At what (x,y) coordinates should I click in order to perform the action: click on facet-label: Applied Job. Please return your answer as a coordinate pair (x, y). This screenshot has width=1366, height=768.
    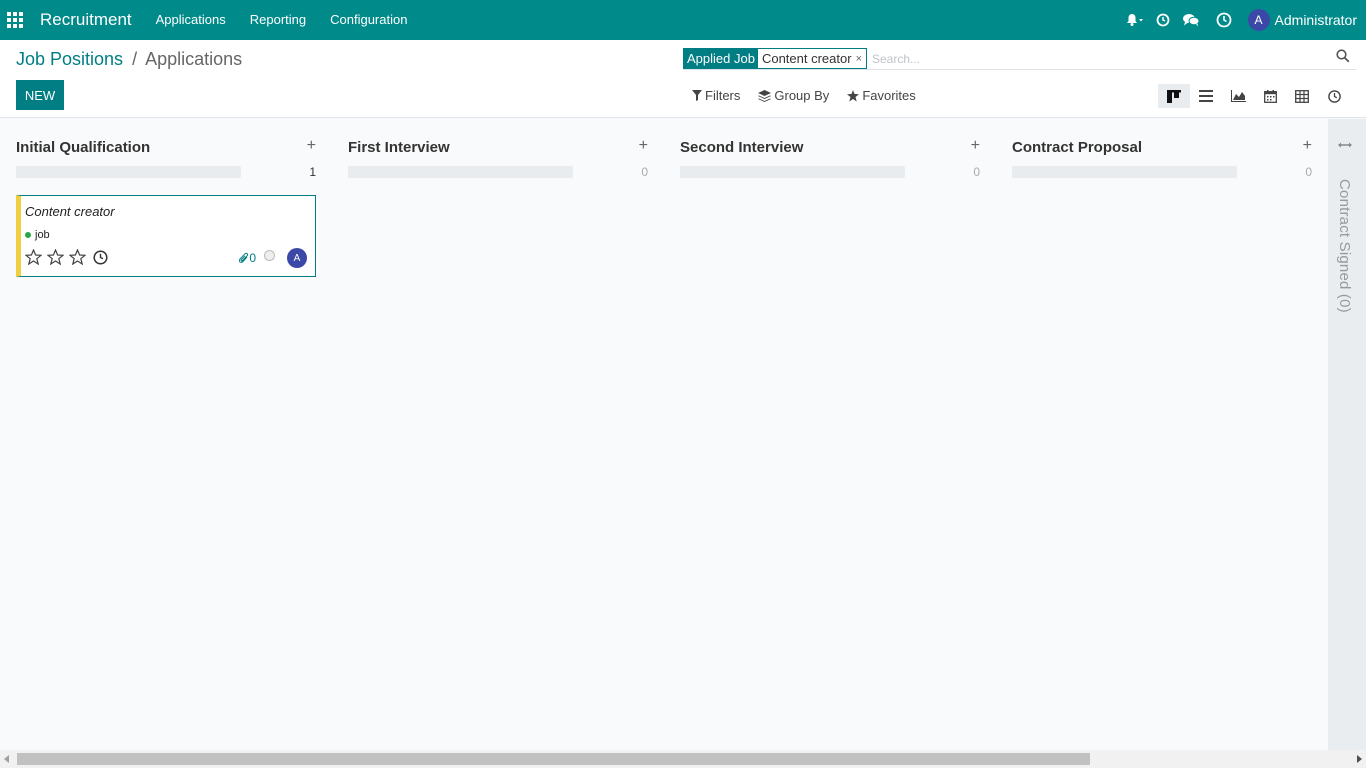
    Looking at the image, I should click on (721, 58).